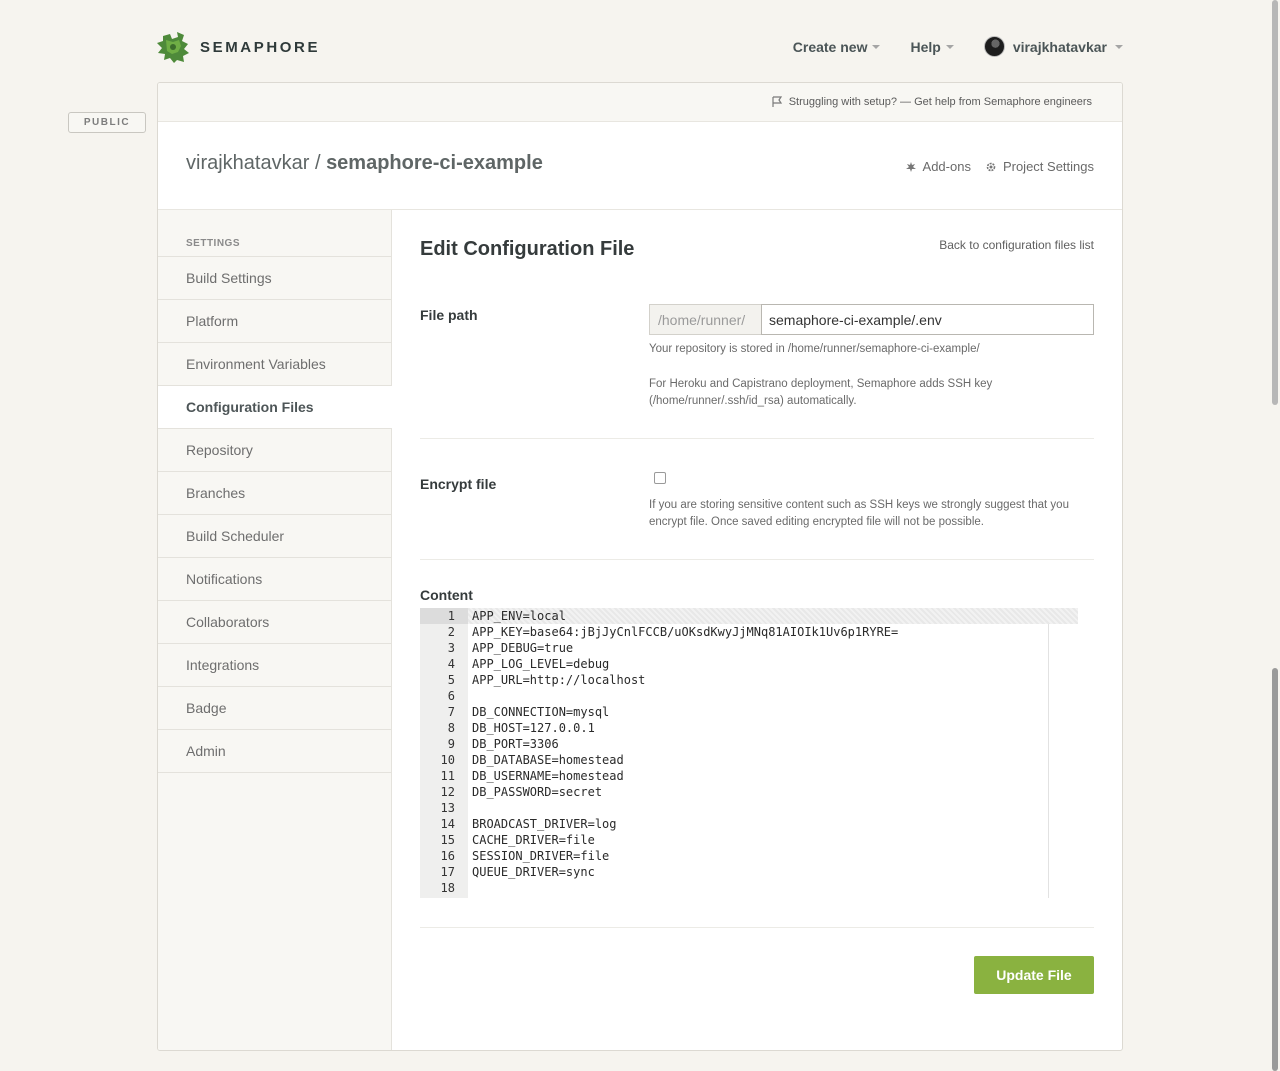 The image size is (1280, 1071). I want to click on sidebar-item-label: Repository, so click(219, 450).